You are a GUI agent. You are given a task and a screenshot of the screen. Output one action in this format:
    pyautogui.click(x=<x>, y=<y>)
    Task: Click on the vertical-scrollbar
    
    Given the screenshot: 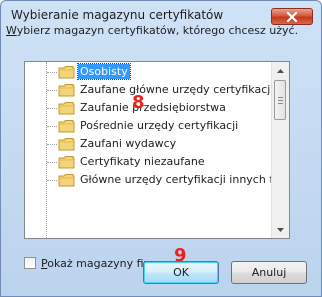 What is the action you would take?
    pyautogui.click(x=280, y=150)
    